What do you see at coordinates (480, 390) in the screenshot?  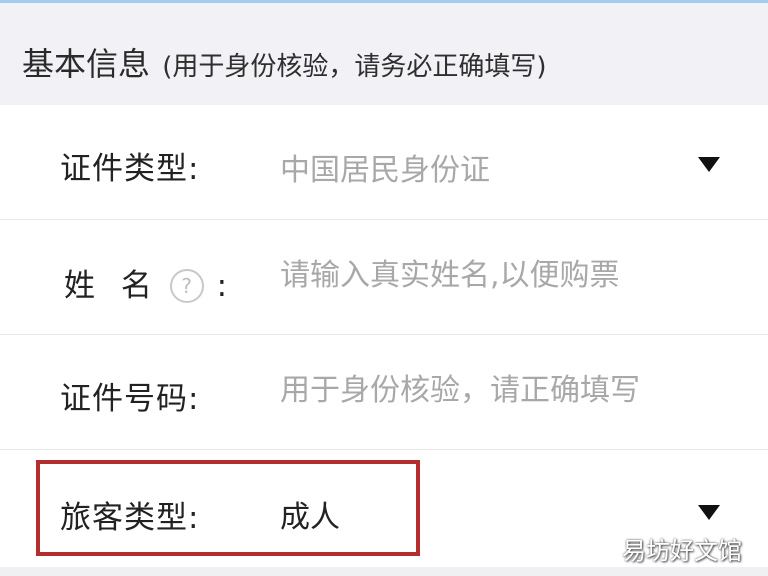 I see `id-number-input` at bounding box center [480, 390].